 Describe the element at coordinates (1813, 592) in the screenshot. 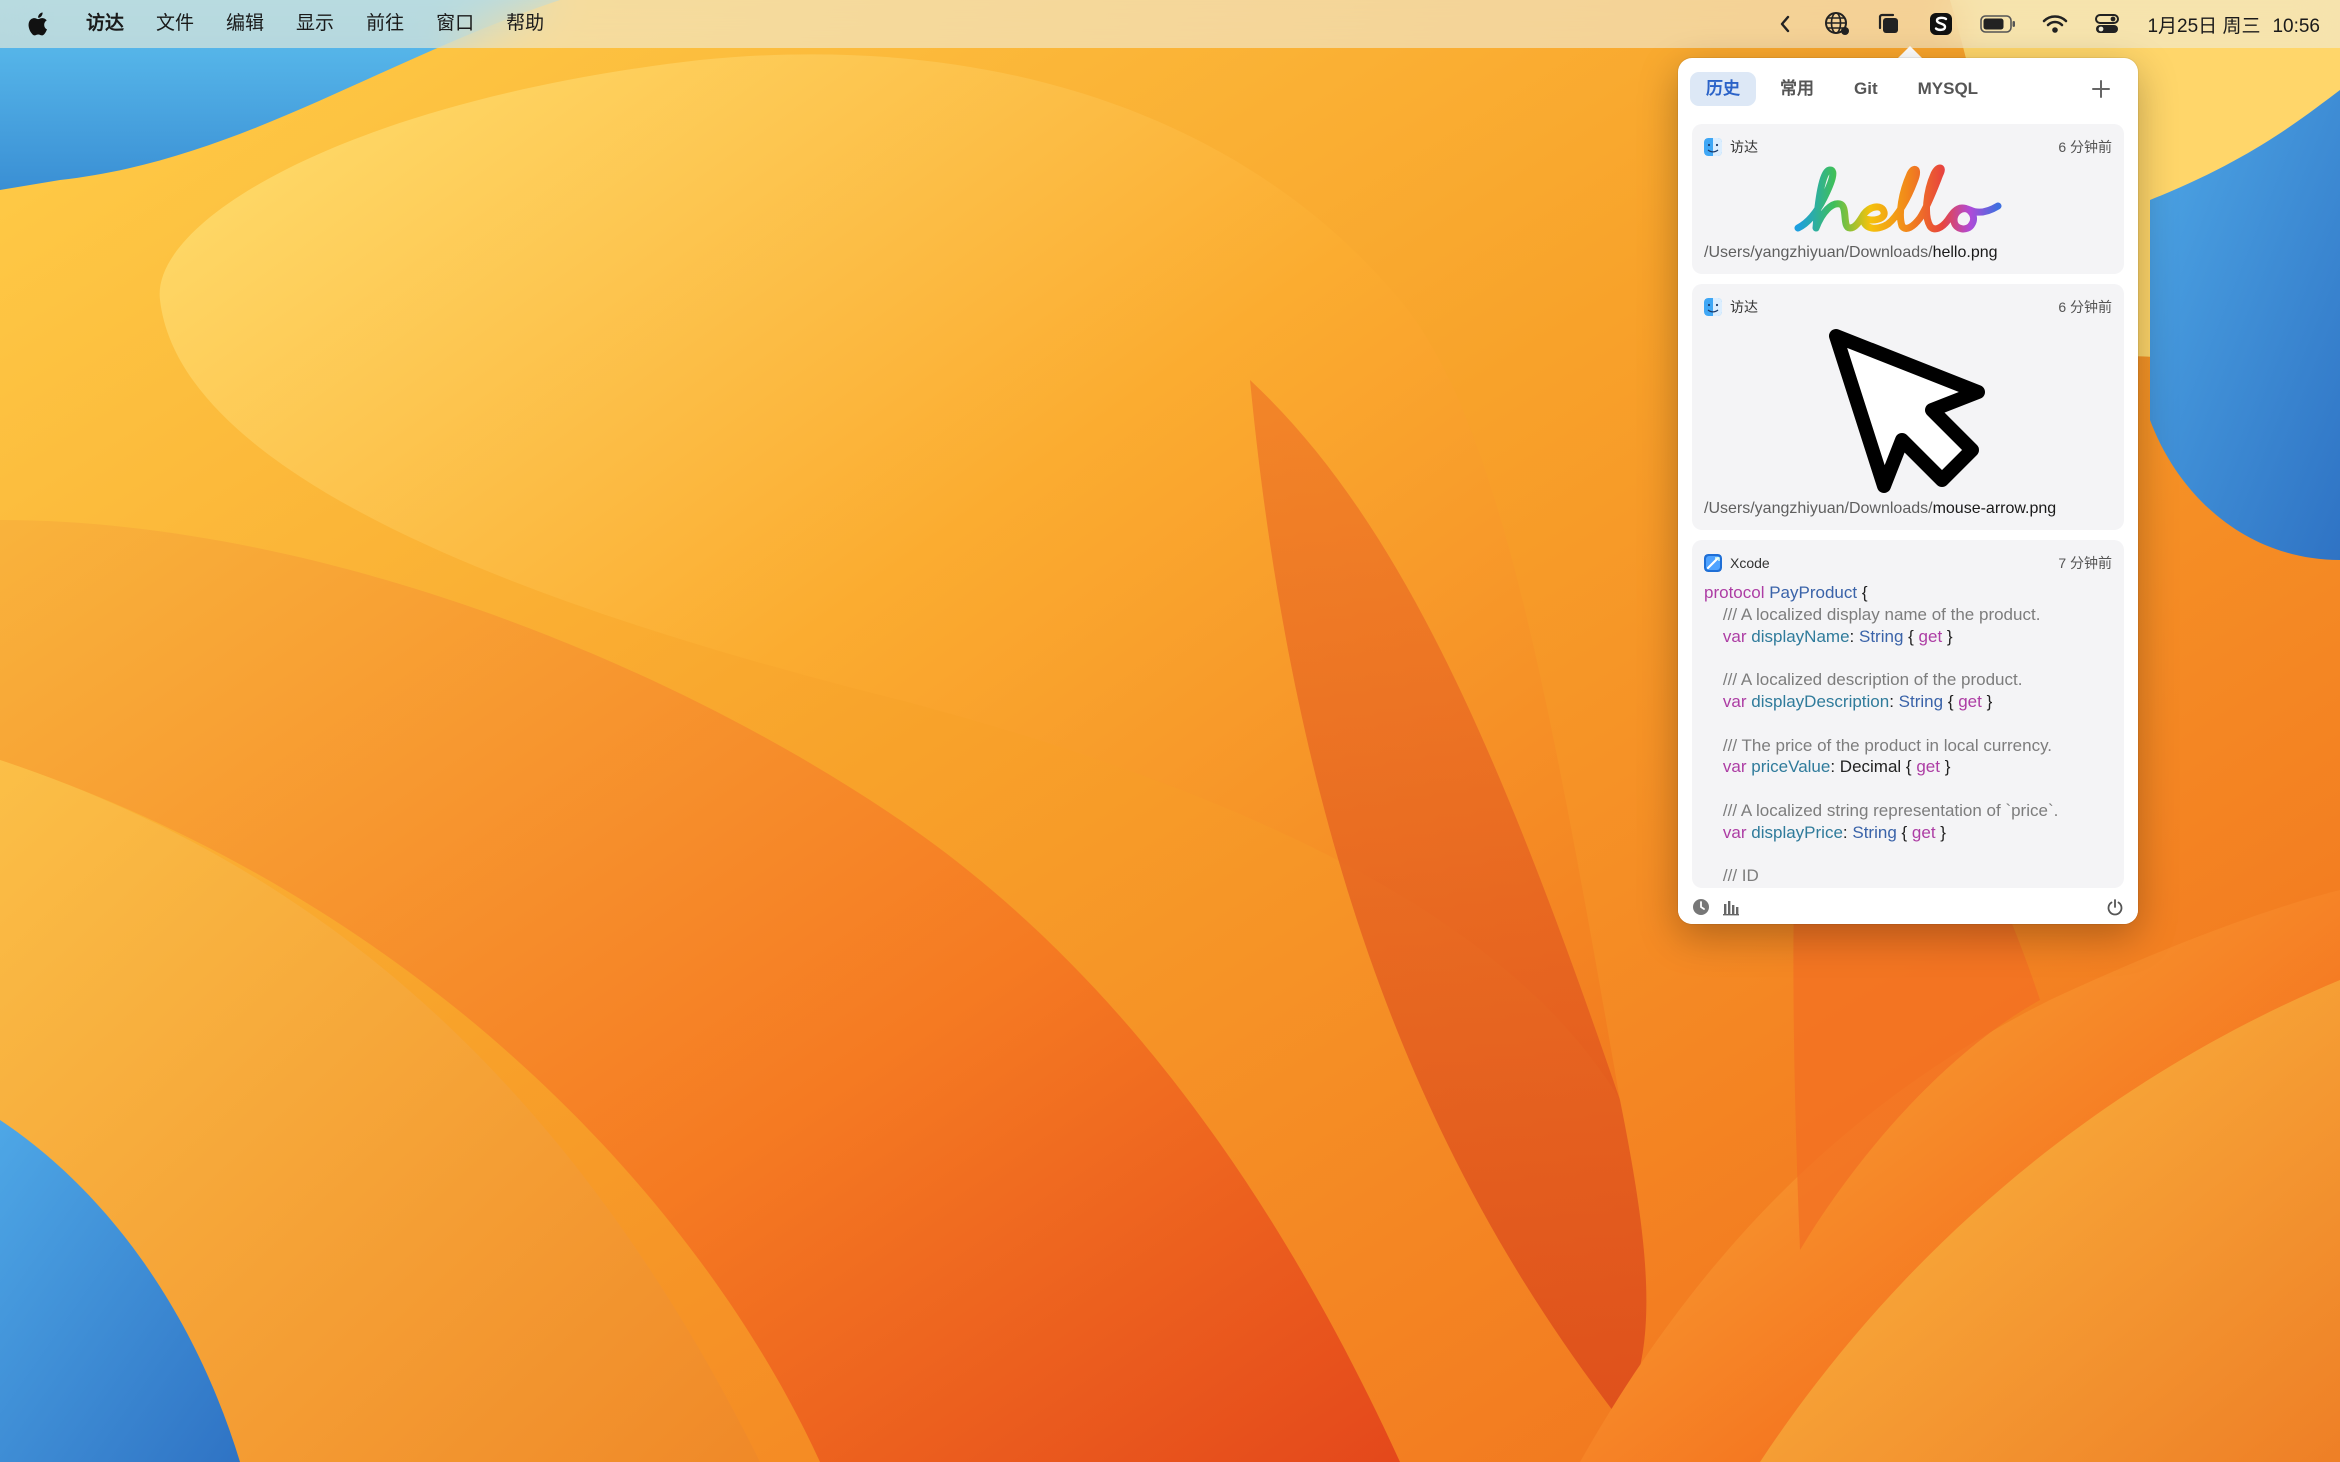

I see `code-type: PayProduct` at that location.